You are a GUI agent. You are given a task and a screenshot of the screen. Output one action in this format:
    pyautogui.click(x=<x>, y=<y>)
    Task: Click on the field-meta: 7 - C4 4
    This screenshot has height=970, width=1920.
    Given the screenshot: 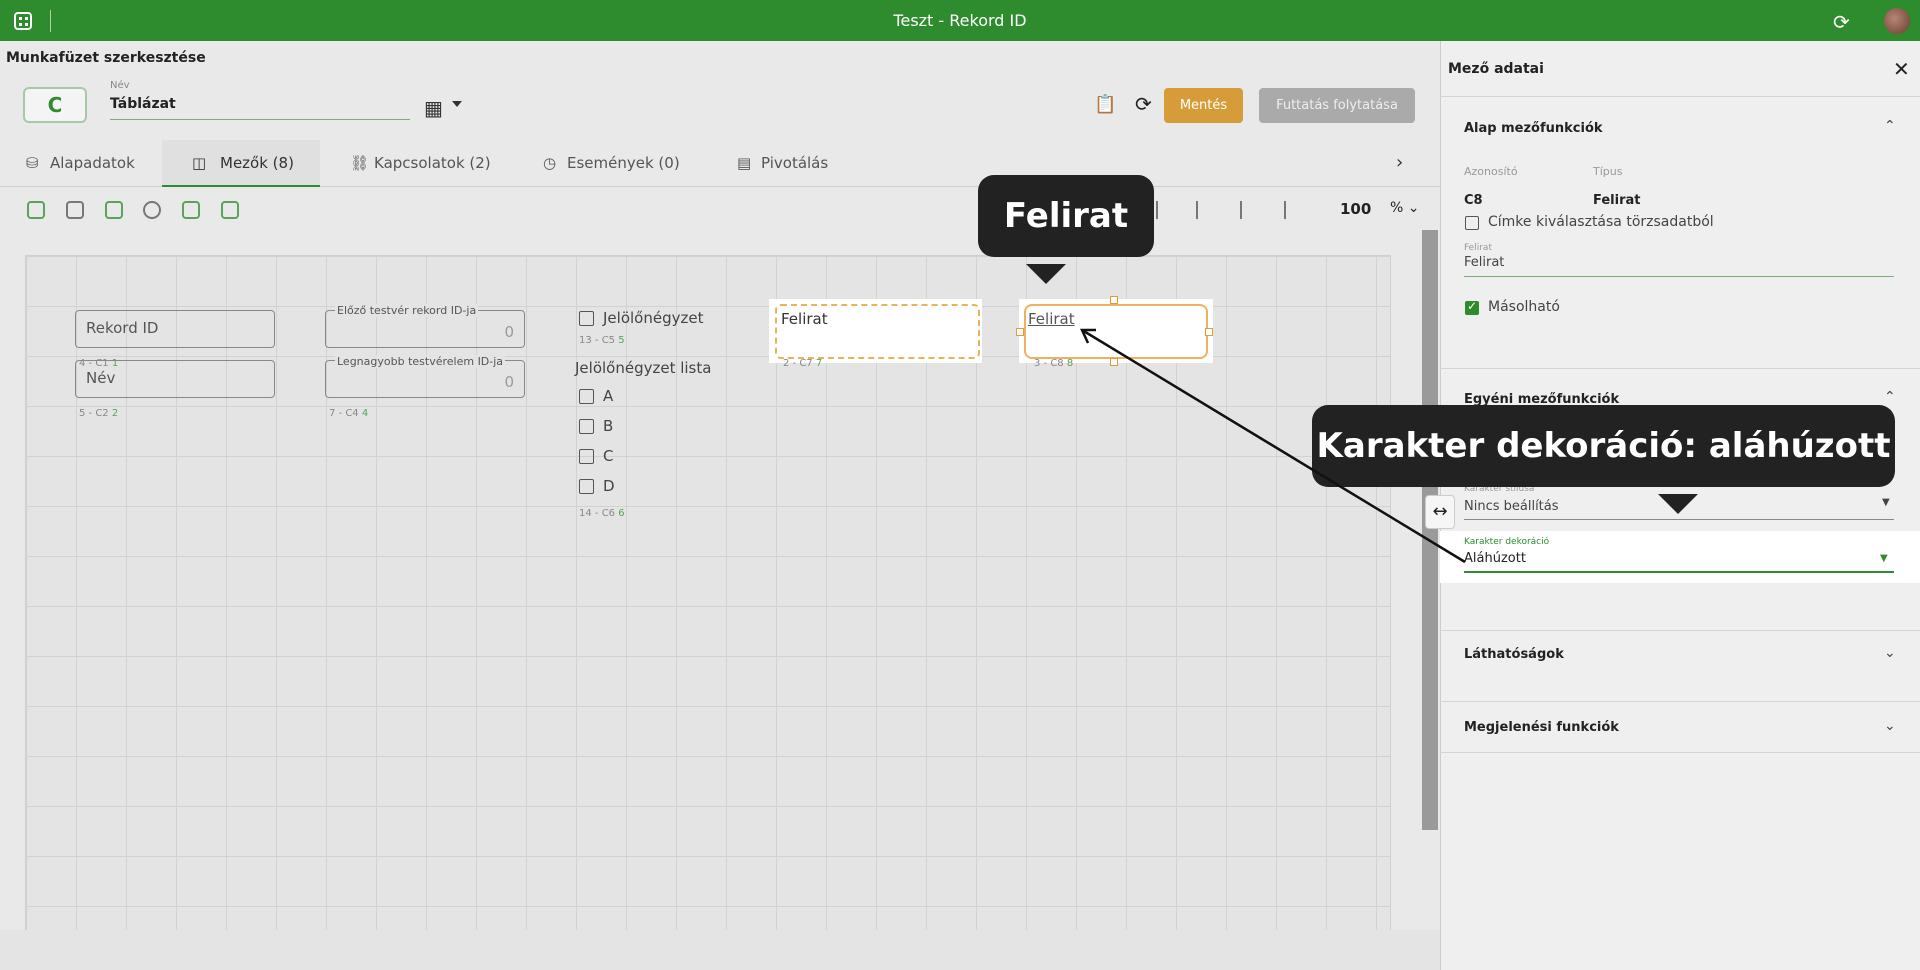 What is the action you would take?
    pyautogui.click(x=349, y=413)
    